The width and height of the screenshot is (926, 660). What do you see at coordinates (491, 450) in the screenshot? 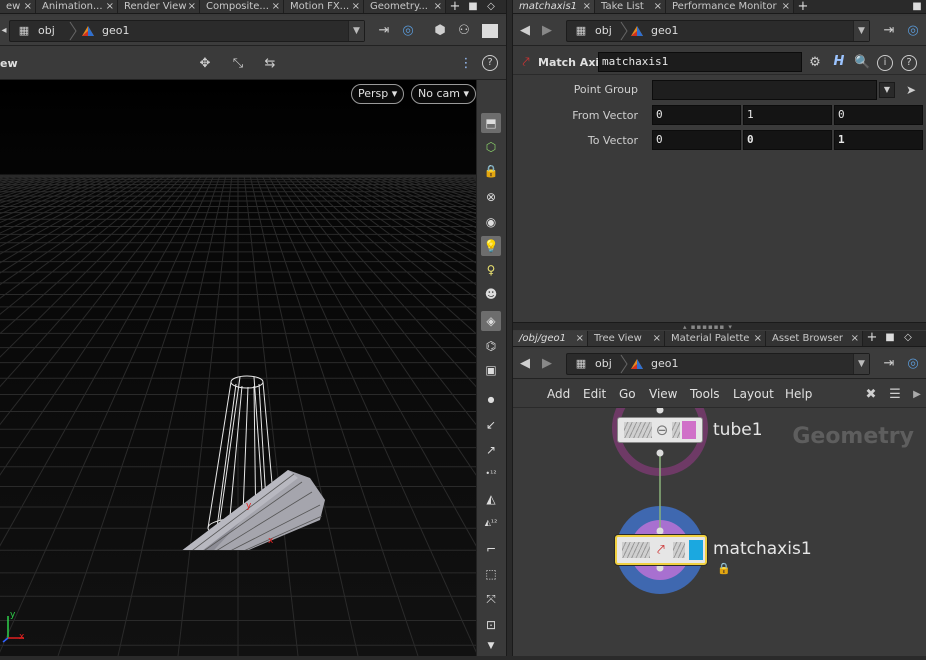
I see `point-normals-icon: ↗` at bounding box center [491, 450].